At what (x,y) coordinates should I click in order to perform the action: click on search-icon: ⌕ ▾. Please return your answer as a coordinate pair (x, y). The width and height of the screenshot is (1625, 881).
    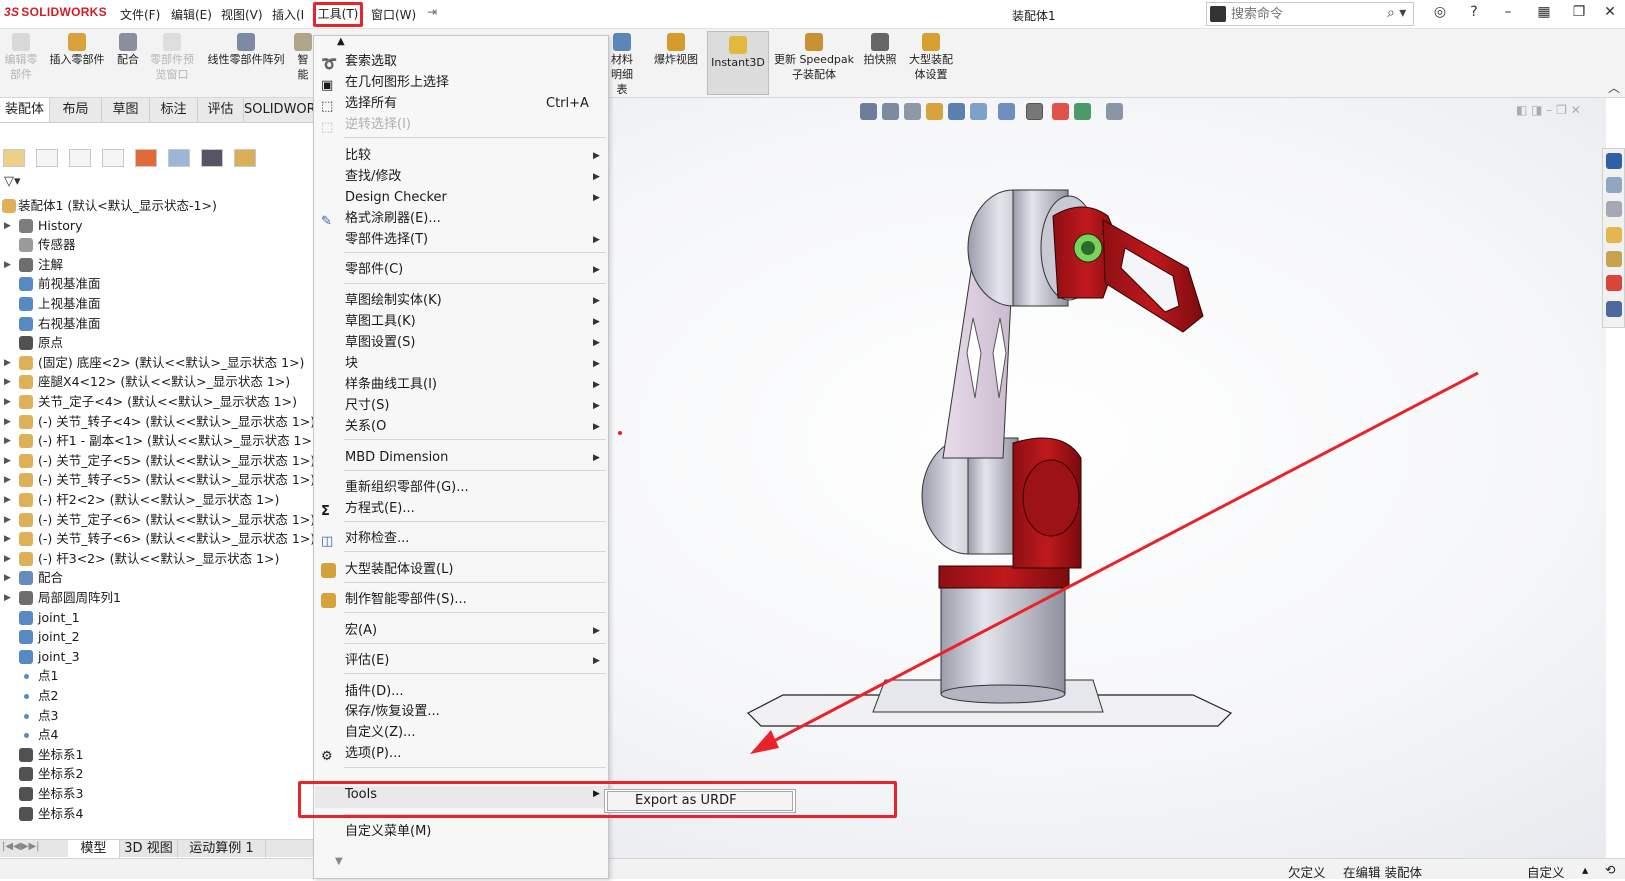
    Looking at the image, I should click on (1396, 13).